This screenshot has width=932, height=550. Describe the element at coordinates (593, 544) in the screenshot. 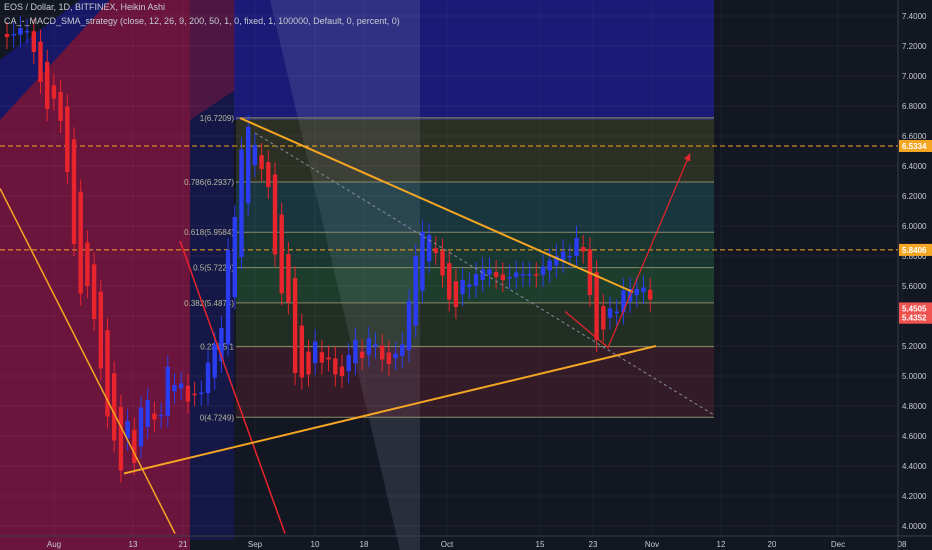

I see `x-tick-label: 23` at that location.